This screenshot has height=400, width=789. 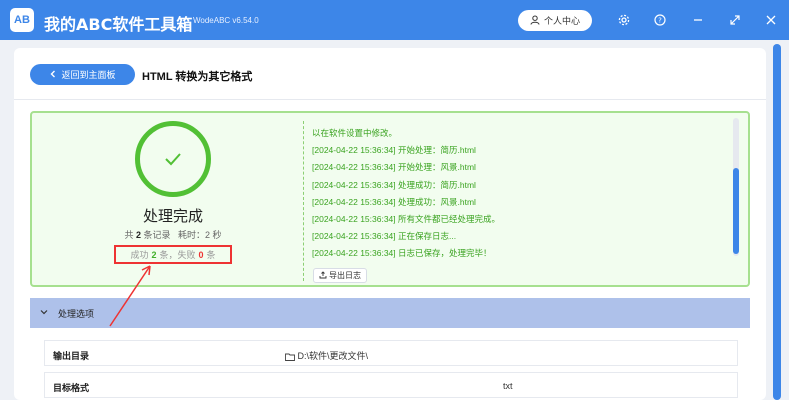 I want to click on annotation-arrow, so click(x=130, y=296).